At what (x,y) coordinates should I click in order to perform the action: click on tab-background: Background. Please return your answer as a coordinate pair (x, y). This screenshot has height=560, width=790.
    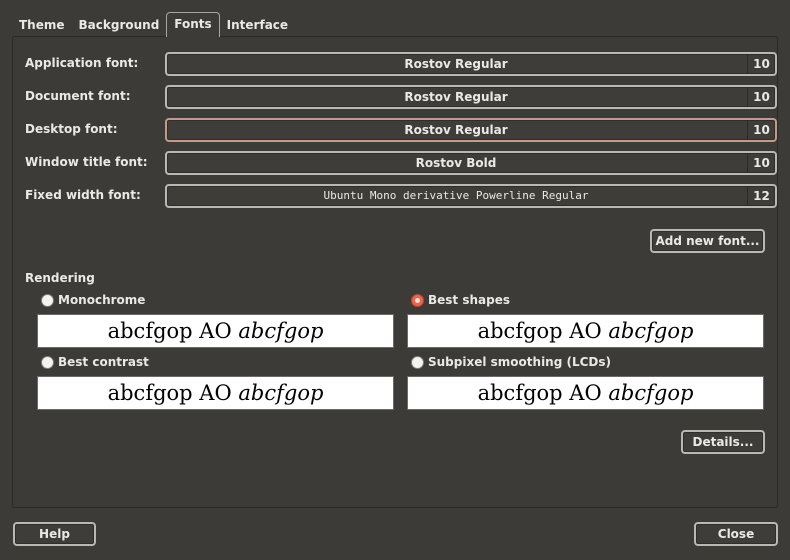
    Looking at the image, I should click on (119, 25).